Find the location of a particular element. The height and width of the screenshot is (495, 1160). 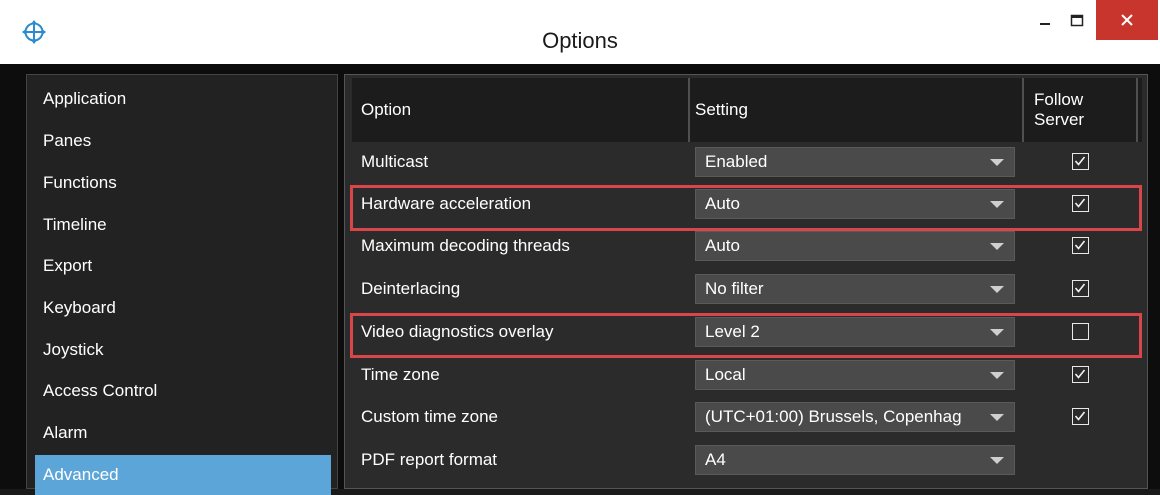

setting-value: Level 2 is located at coordinates (732, 331).